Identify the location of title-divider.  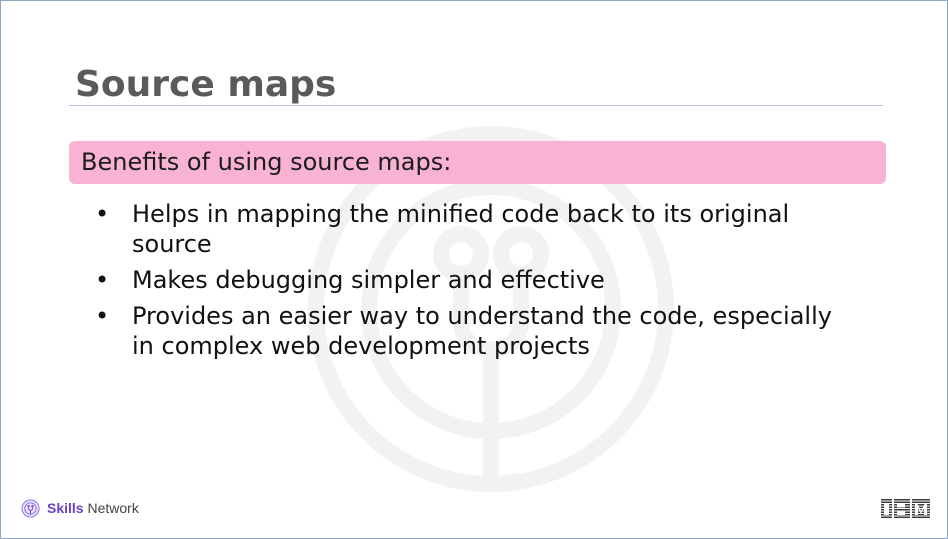
(476, 105).